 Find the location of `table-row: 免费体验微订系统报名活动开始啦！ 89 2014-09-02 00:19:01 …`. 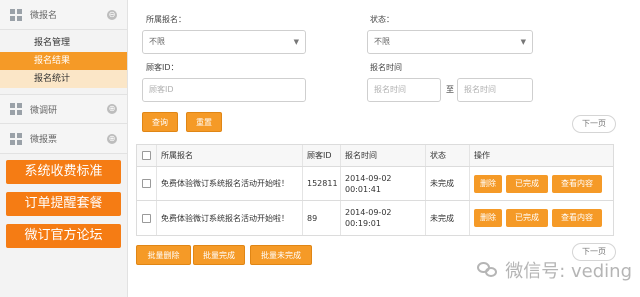

table-row: 免费体验微订系统报名活动开始啦！ 89 2014-09-02 00:19:01 … is located at coordinates (375, 218).